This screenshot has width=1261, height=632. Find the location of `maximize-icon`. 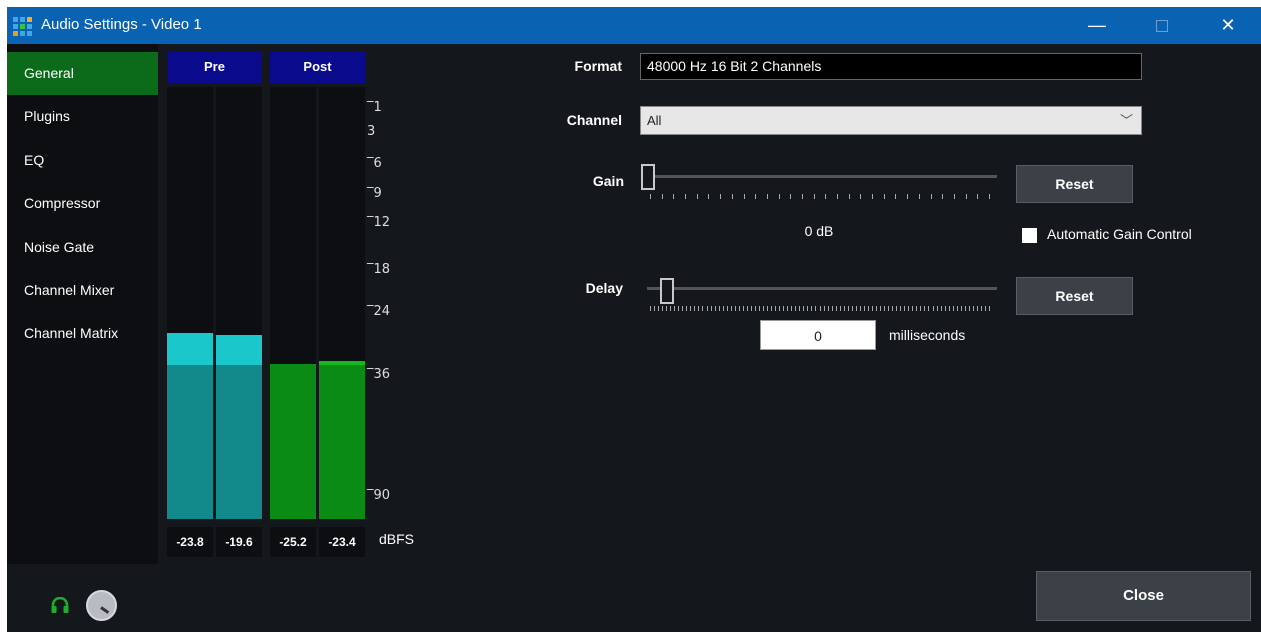

maximize-icon is located at coordinates (1162, 26).